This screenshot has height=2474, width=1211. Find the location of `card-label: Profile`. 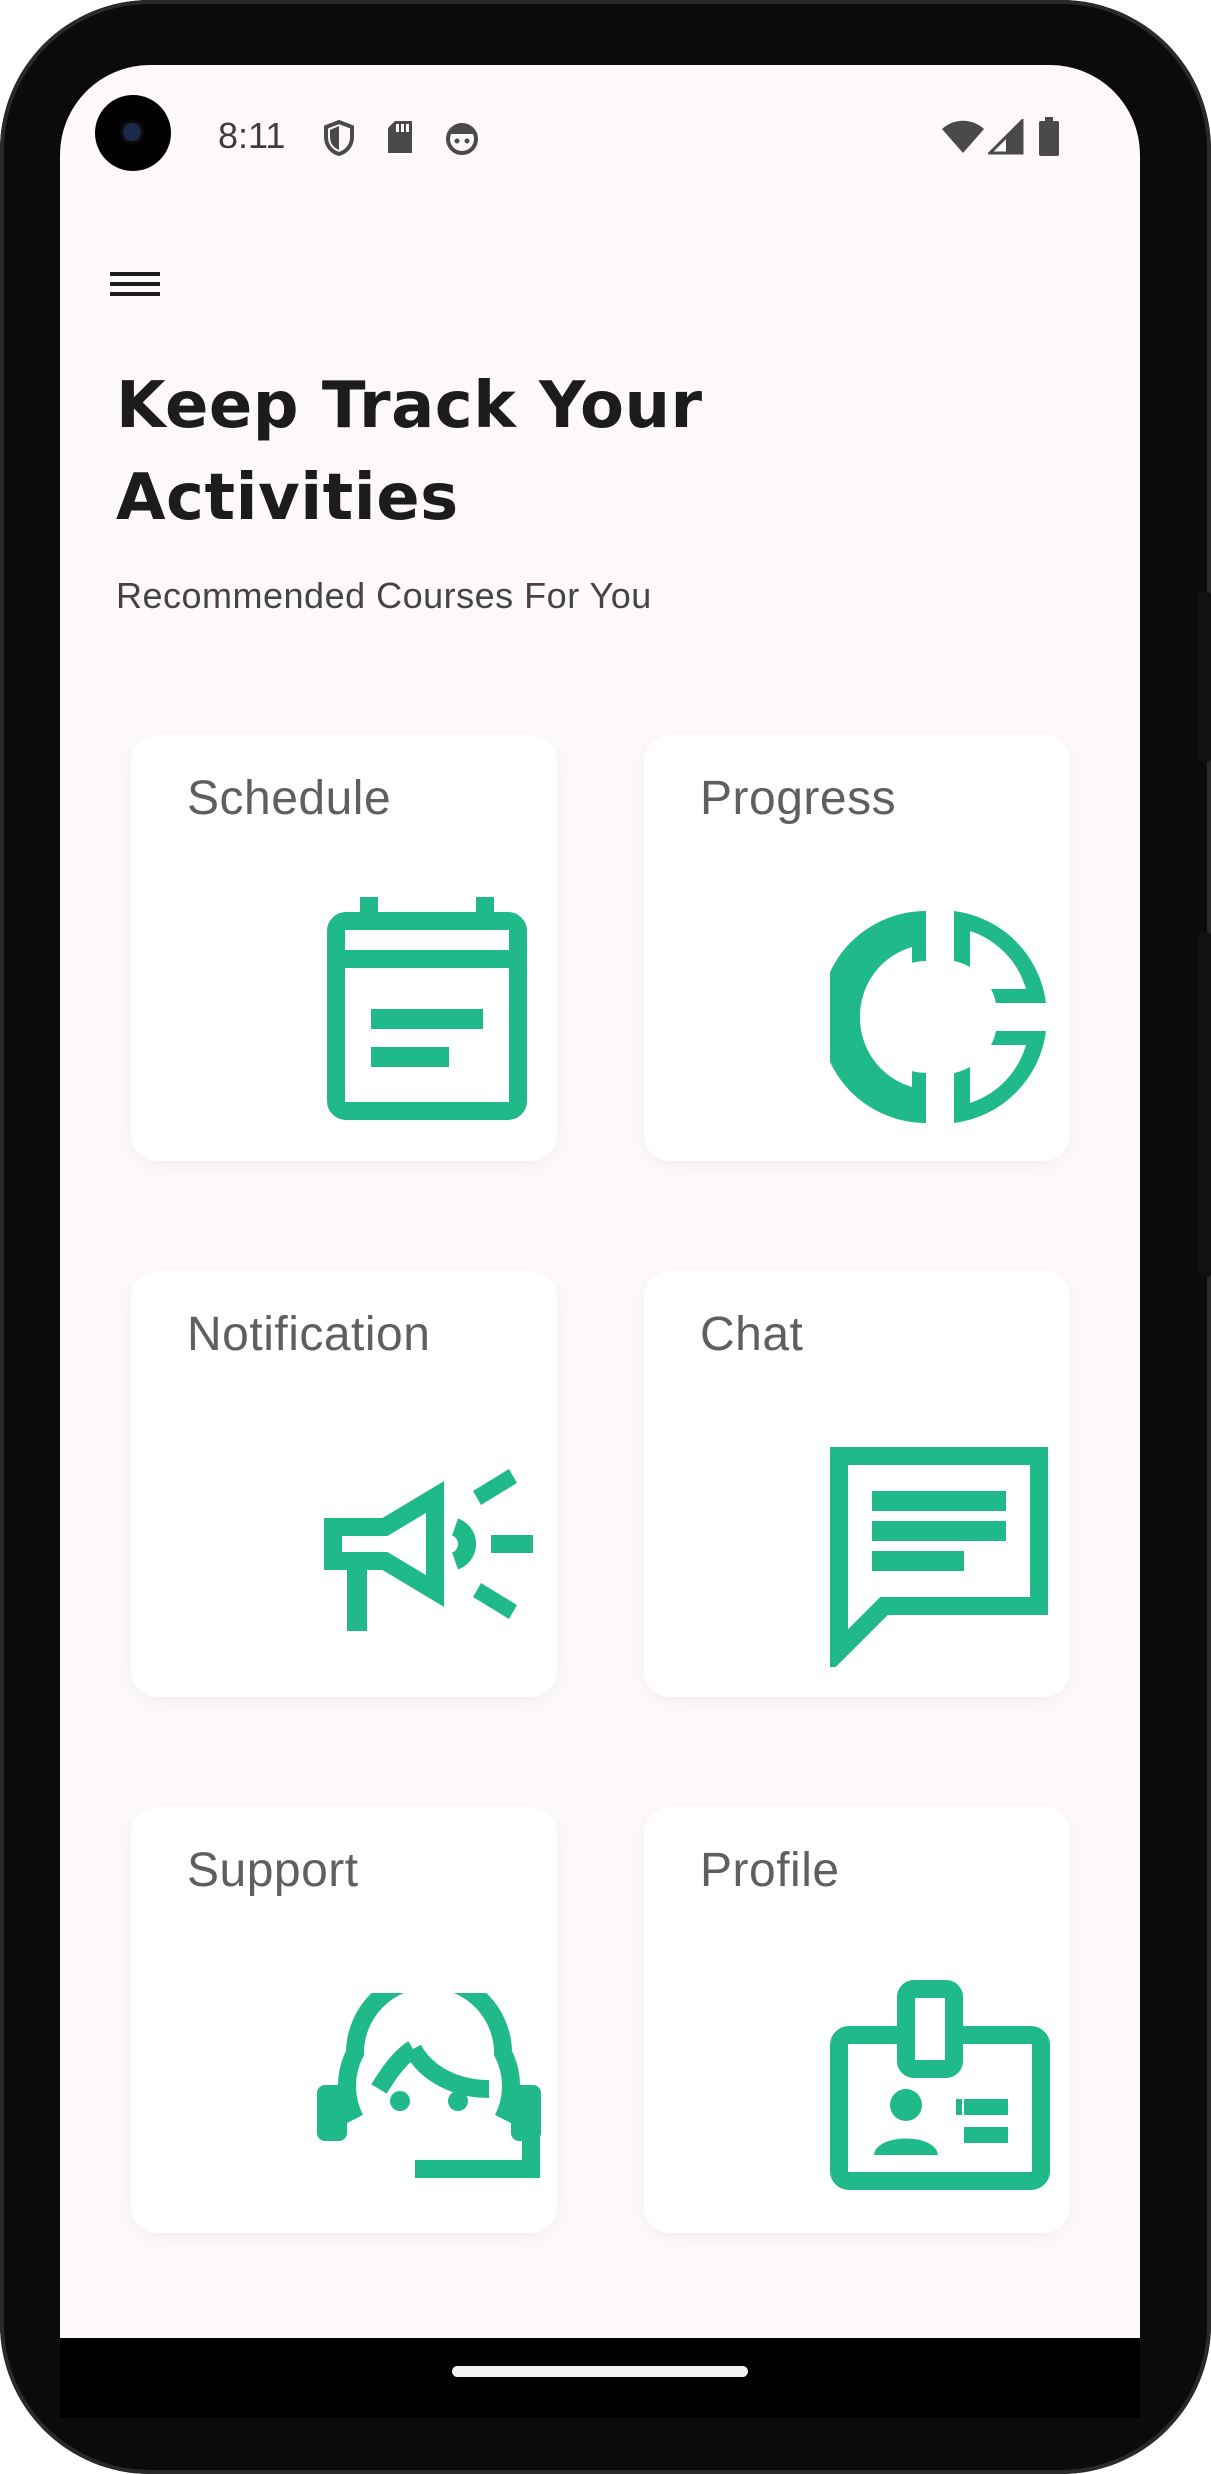

card-label: Profile is located at coordinates (770, 1870).